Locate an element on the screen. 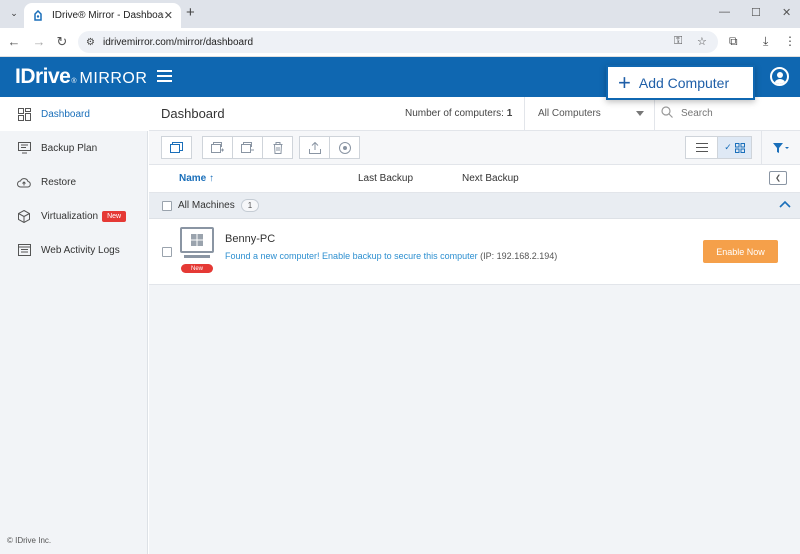 The width and height of the screenshot is (800, 554). add-computer-button: + Add Computer is located at coordinates (680, 82).